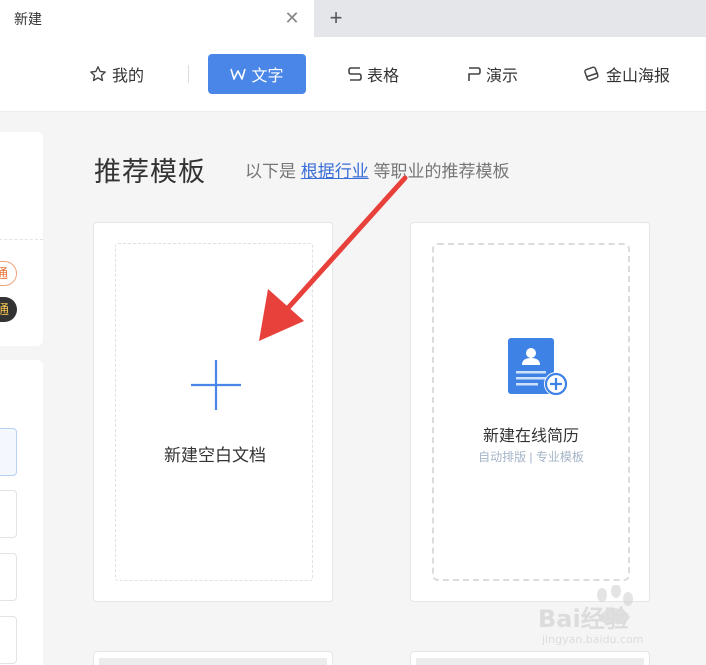  I want to click on template-card, so click(213, 658).